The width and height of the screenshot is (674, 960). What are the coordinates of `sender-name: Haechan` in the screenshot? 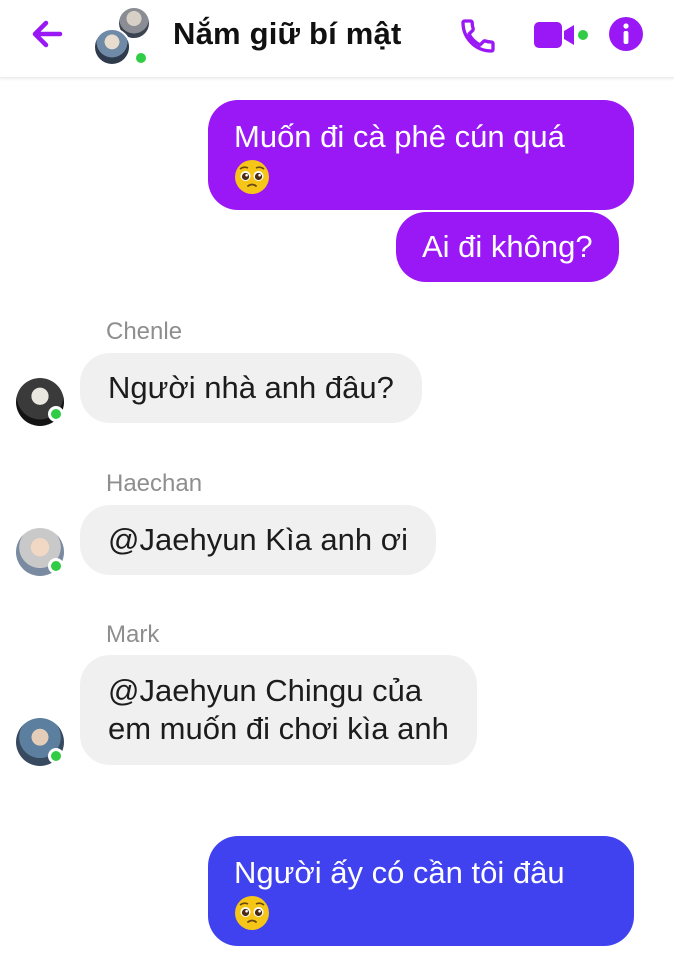 It's located at (154, 483).